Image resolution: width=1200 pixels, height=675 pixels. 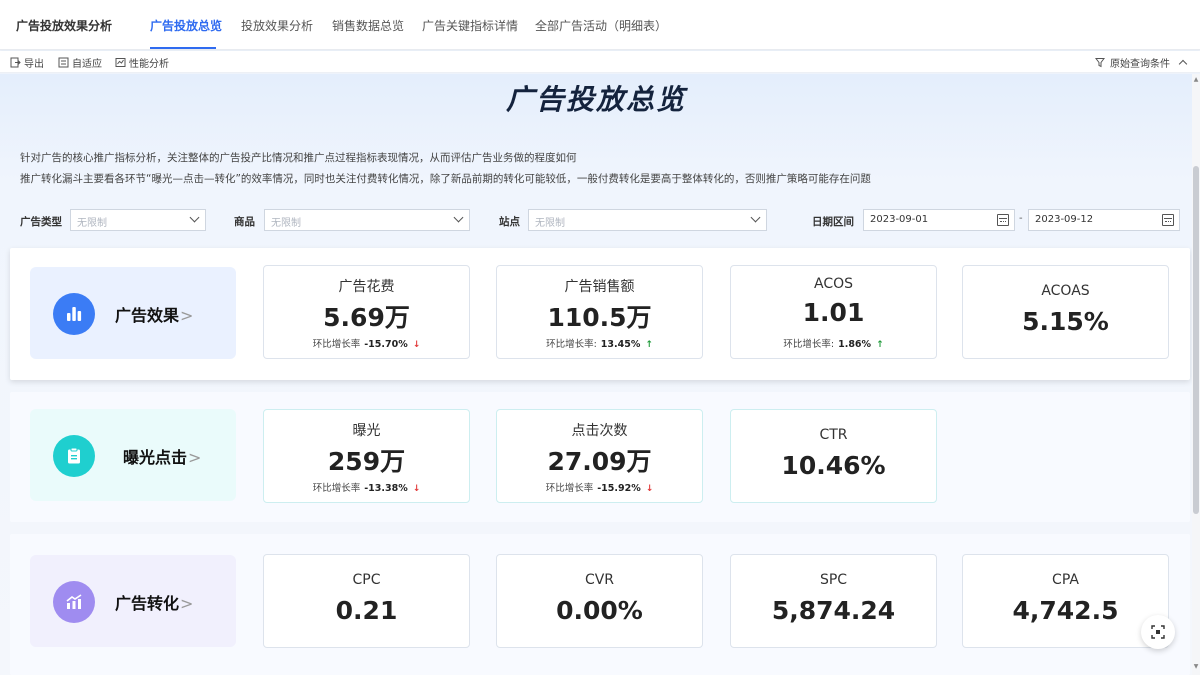 What do you see at coordinates (34, 64) in the screenshot?
I see `export-label: 导出` at bounding box center [34, 64].